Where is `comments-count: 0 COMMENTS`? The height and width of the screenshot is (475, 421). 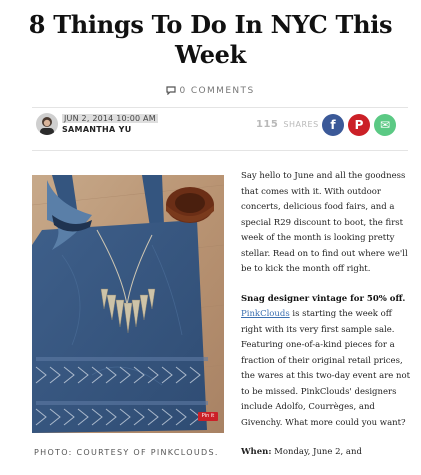
comments-count: 0 COMMENTS is located at coordinates (217, 91).